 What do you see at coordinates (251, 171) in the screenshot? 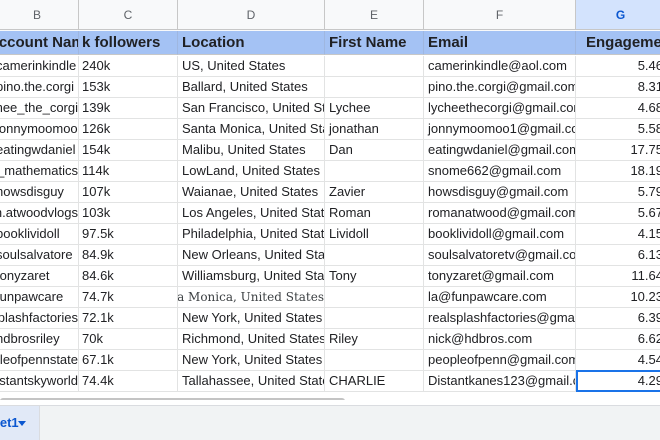
I see `table-cell: LowLand, United States` at bounding box center [251, 171].